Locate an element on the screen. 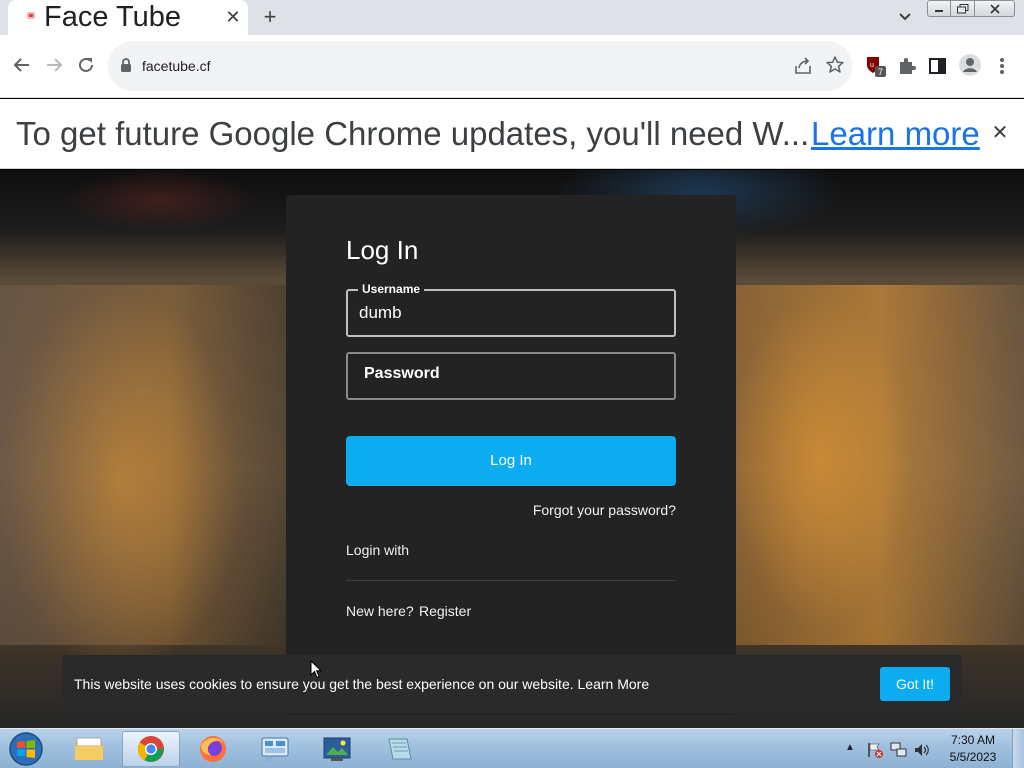 This screenshot has height=768, width=1024. notepad-icon is located at coordinates (400, 749).